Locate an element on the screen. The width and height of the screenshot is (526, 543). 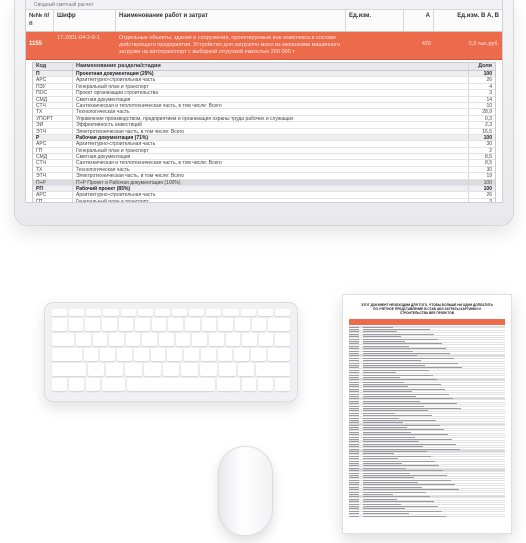
sections-table-header: Код Наименование раздела/стадии Доля is located at coordinates (264, 67).